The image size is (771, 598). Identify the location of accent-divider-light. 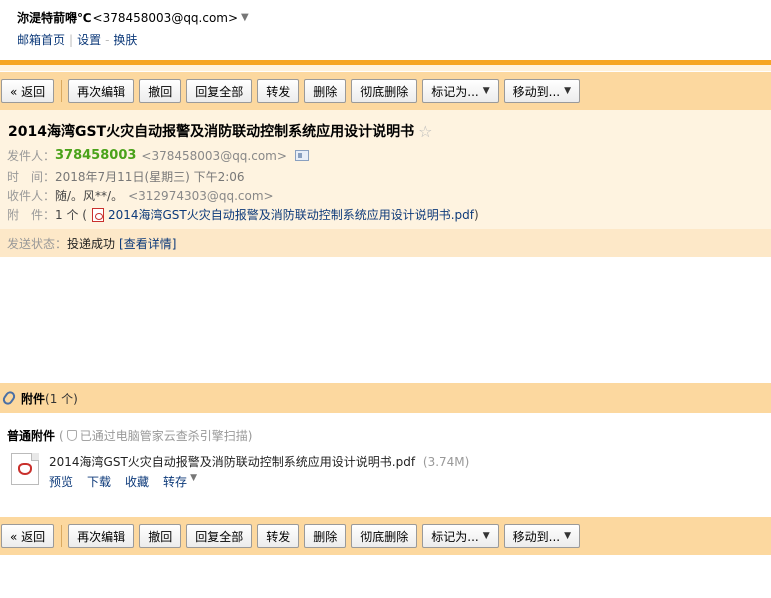
(385, 68).